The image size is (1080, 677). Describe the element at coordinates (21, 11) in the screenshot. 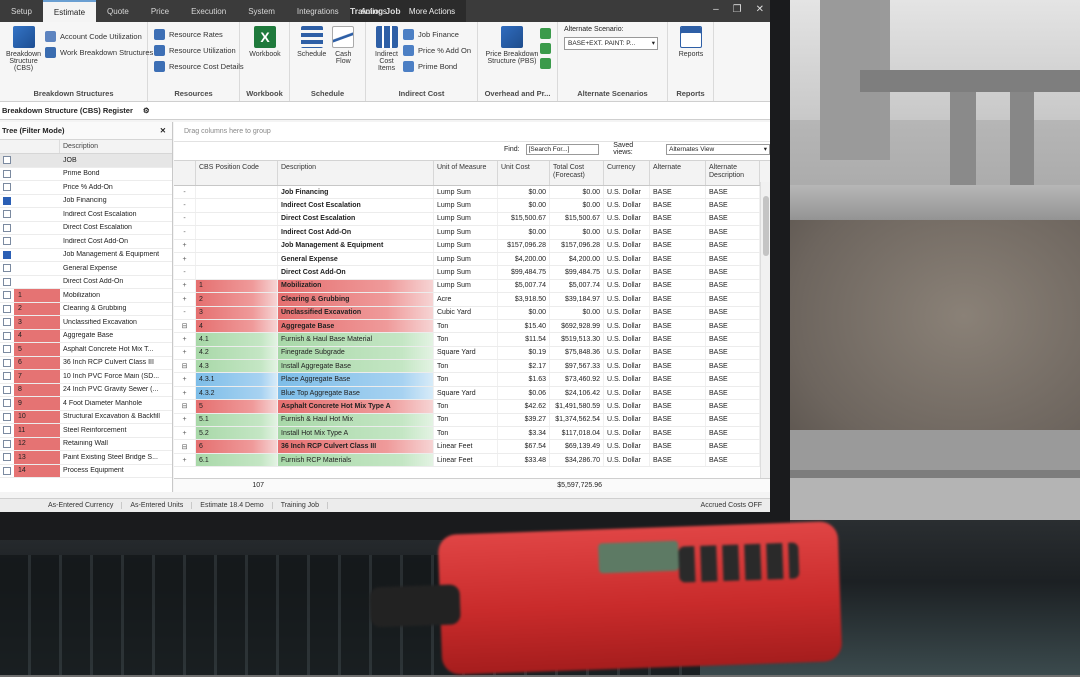

I see `tab-setup: Setup` at that location.